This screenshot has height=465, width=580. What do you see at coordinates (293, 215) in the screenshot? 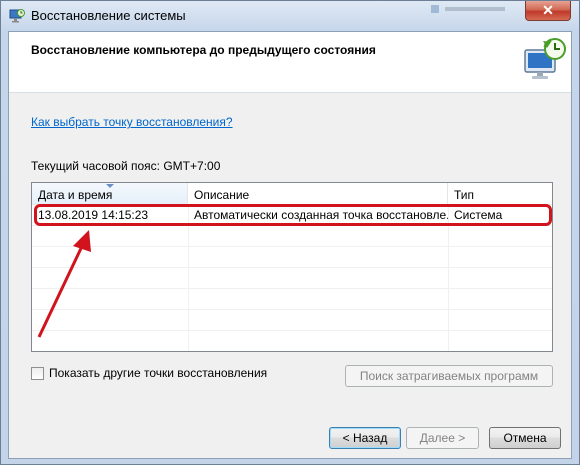
I see `highlight-annotation` at bounding box center [293, 215].